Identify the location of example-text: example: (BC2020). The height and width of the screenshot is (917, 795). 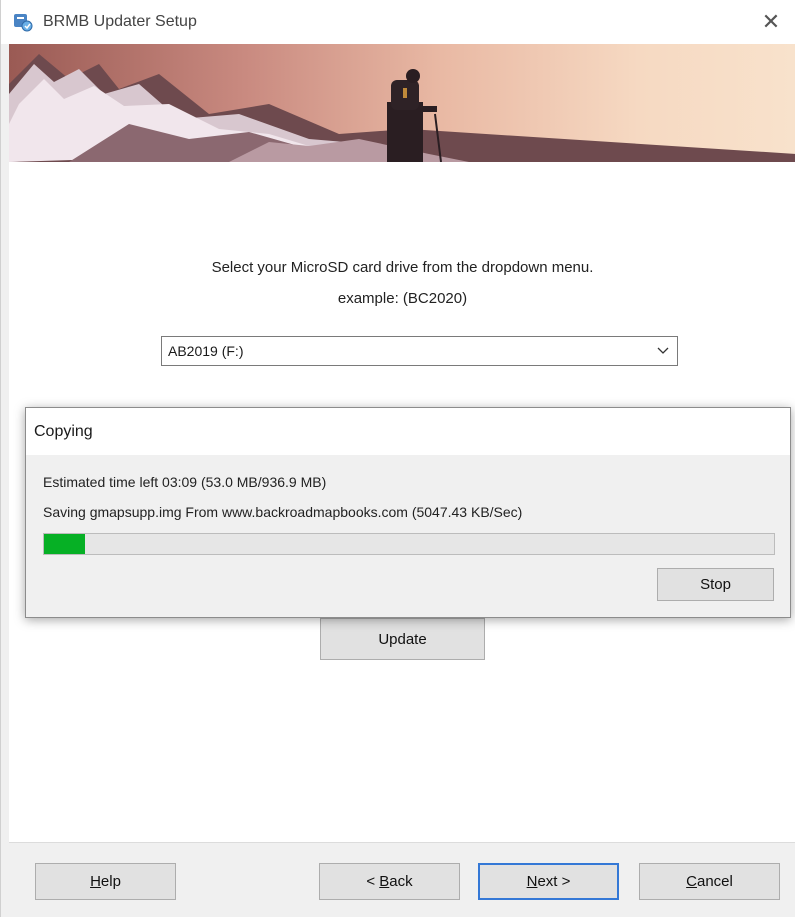
(402, 298).